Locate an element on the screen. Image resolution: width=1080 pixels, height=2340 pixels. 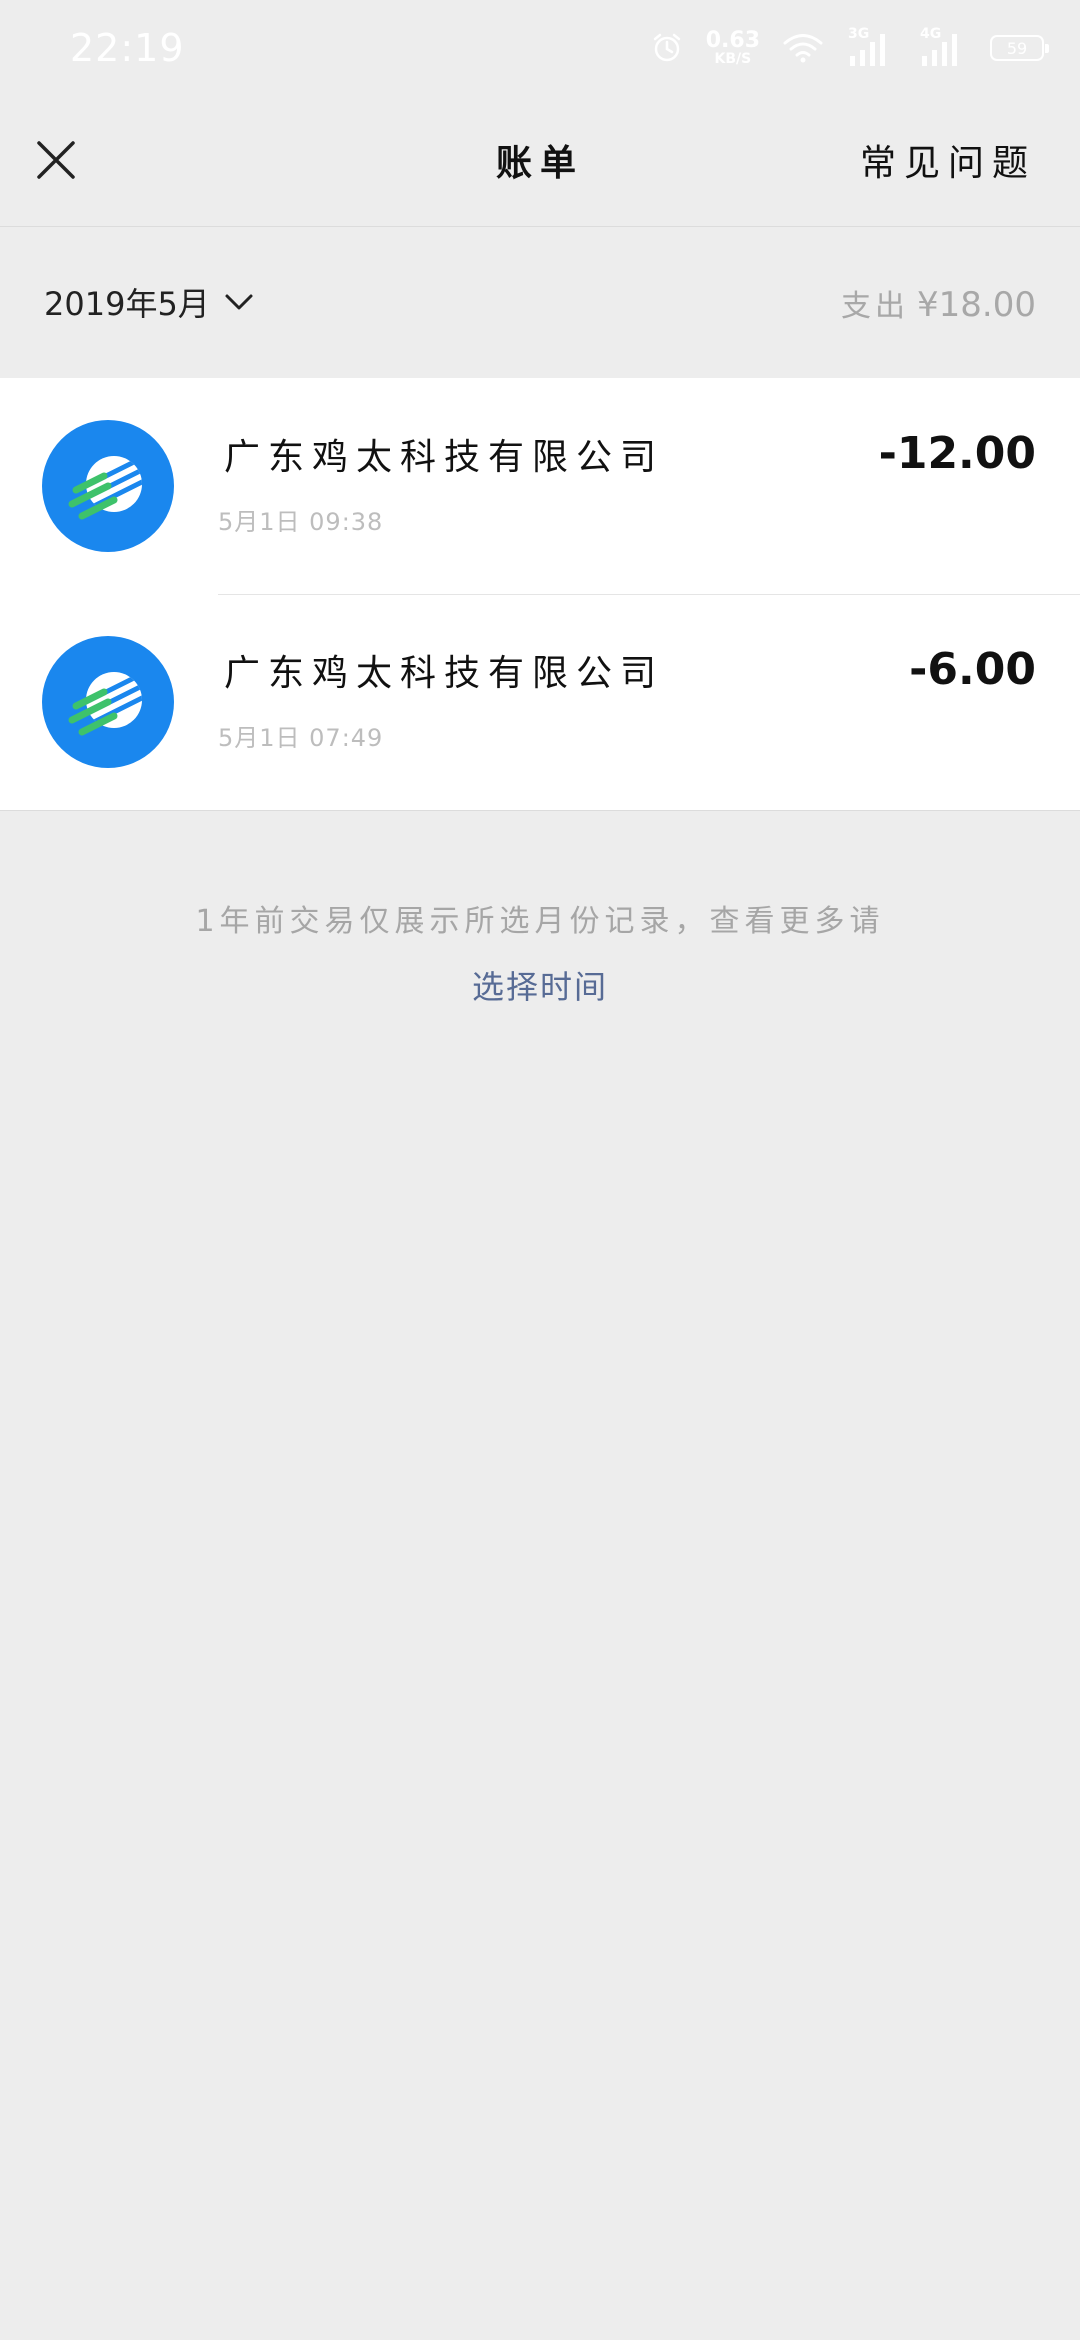
transaction-amount: -12.00 is located at coordinates (957, 453).